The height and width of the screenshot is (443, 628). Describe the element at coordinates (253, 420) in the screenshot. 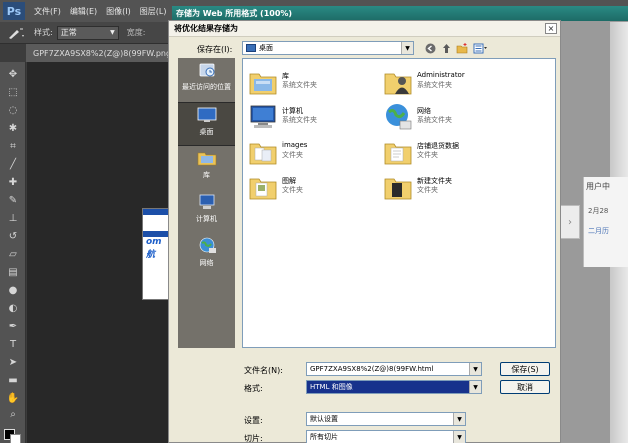

I see `settings-label: 设置:` at that location.